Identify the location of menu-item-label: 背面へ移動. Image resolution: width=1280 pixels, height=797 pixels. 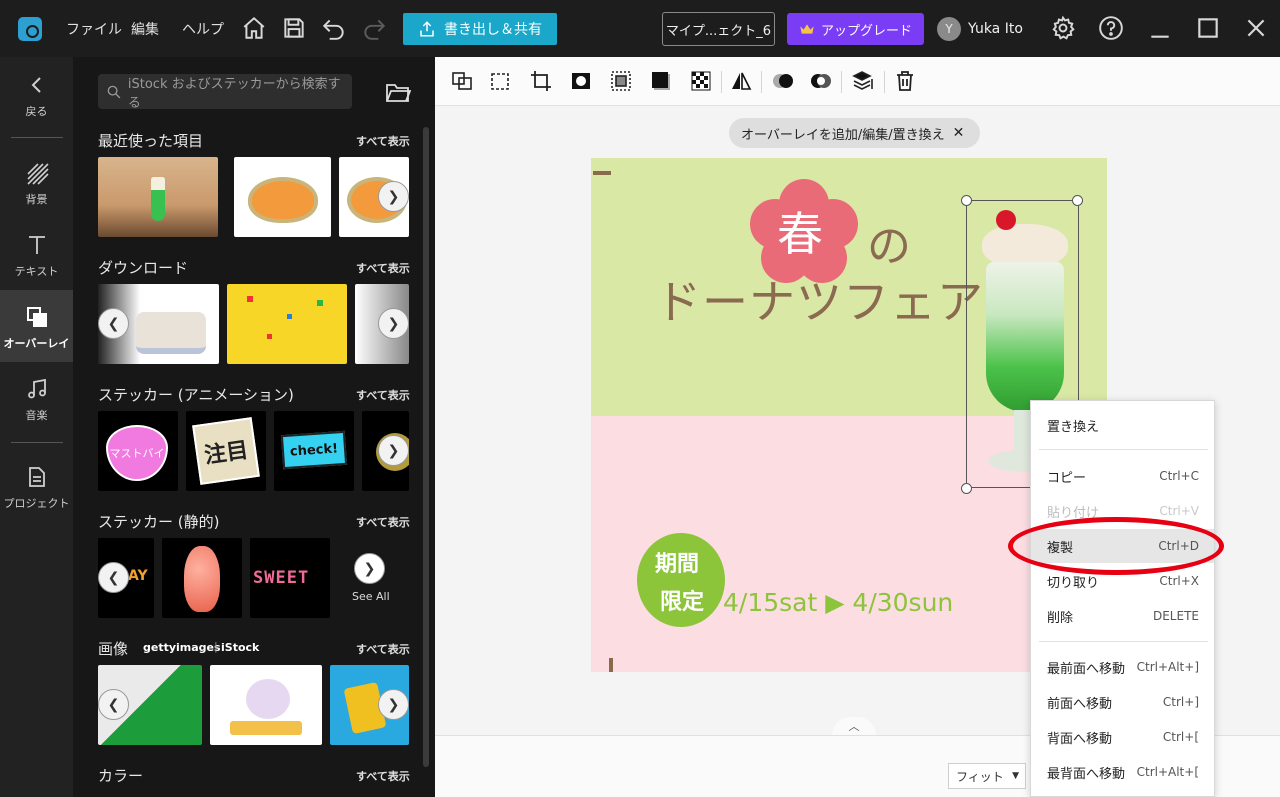
(1080, 739).